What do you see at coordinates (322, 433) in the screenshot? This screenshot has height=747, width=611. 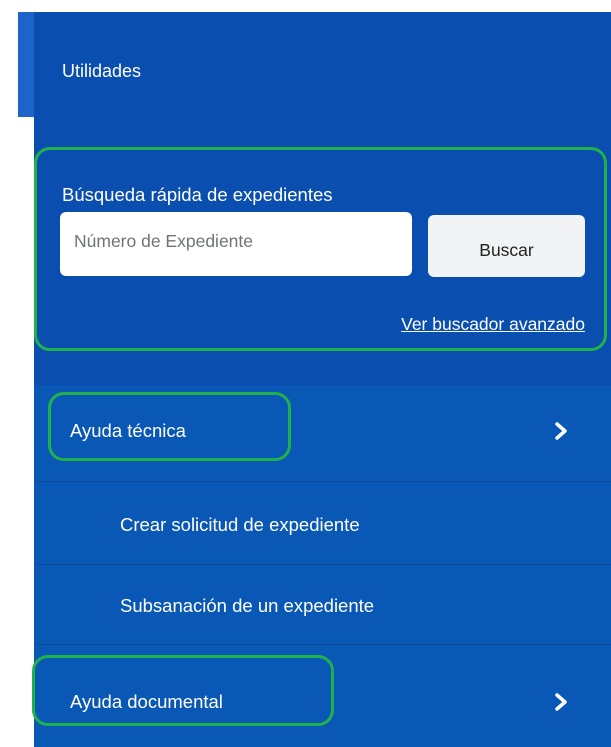 I see `menu-item-ayuda-tecnica: Ayuda técnica` at bounding box center [322, 433].